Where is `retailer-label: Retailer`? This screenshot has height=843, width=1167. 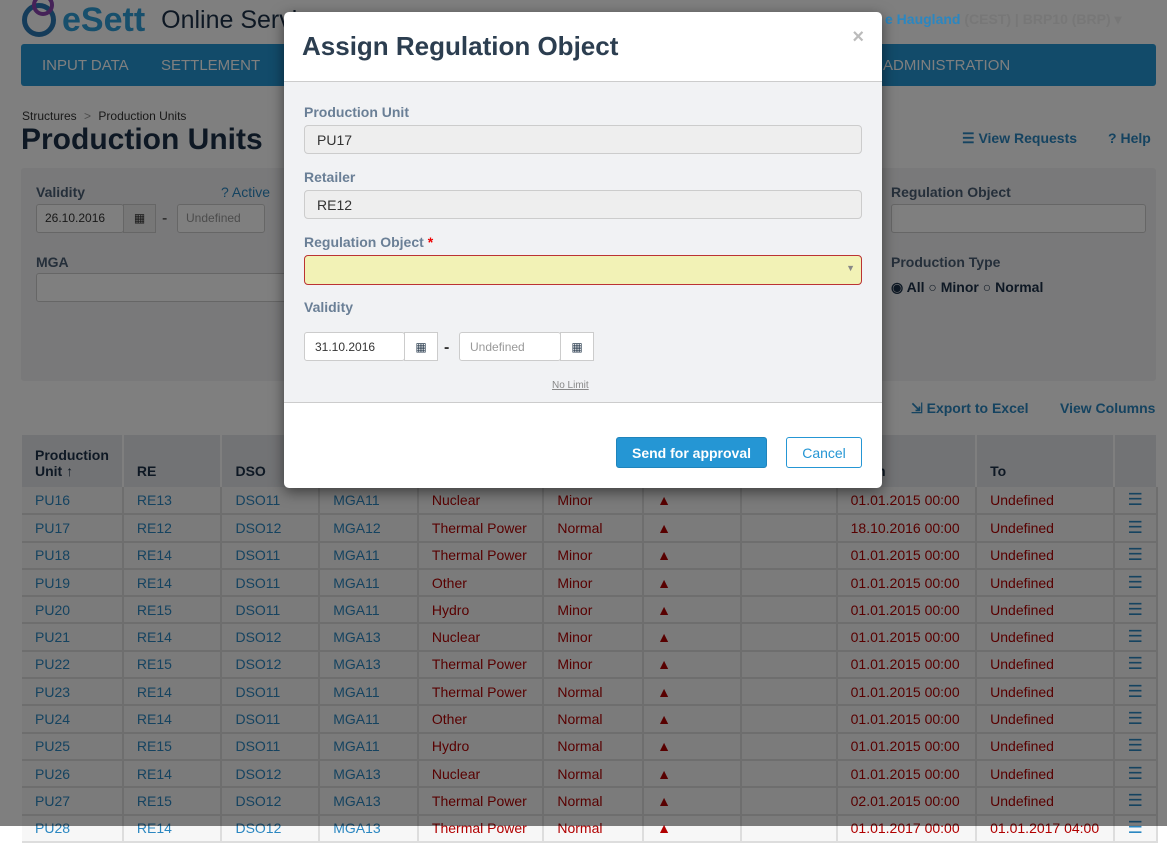 retailer-label: Retailer is located at coordinates (330, 177).